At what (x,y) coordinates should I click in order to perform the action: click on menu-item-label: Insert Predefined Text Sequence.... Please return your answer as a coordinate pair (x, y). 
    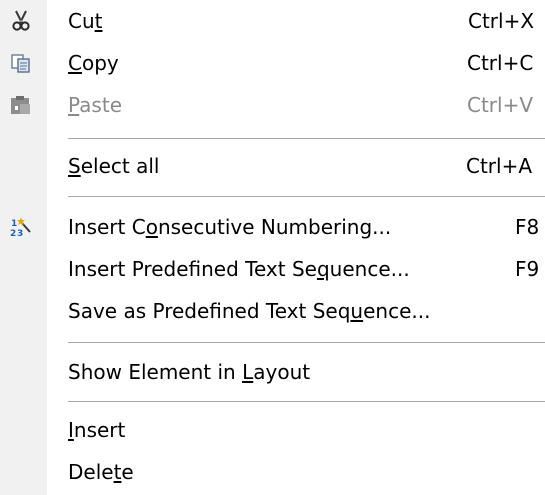
    Looking at the image, I should click on (239, 269).